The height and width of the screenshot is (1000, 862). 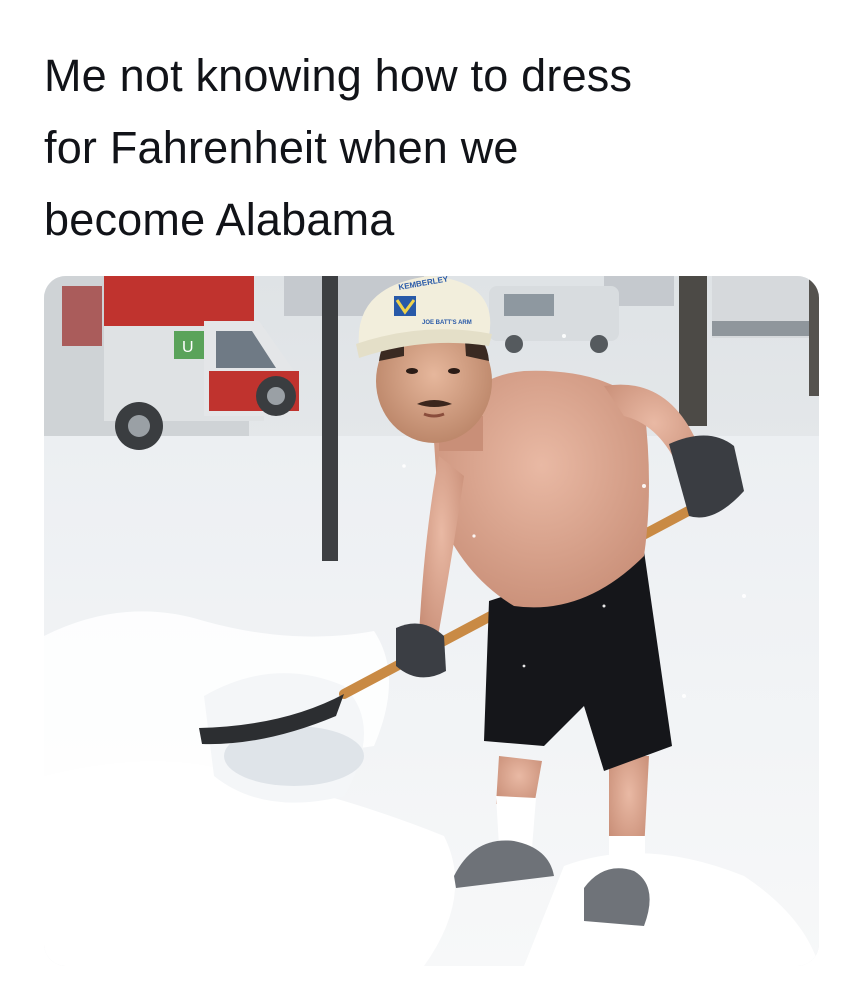 I want to click on caption-line-1: Me not knowing how to dress, so click(x=338, y=75).